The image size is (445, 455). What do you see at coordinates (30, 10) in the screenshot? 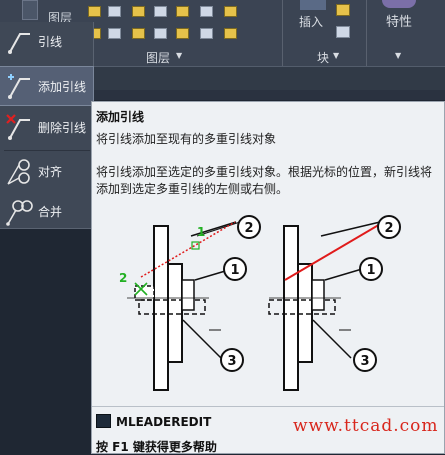
I see `leader-dropdown-button` at bounding box center [30, 10].